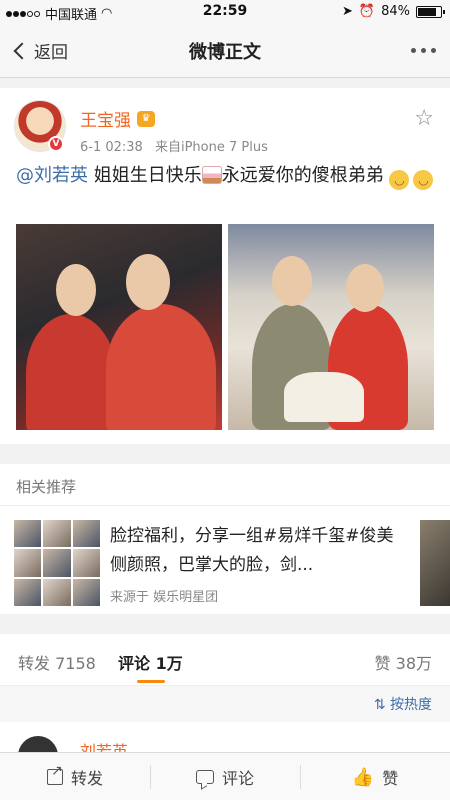 The height and width of the screenshot is (800, 450). What do you see at coordinates (52, 175) in the screenshot?
I see `mention-link: @刘若英` at bounding box center [52, 175].